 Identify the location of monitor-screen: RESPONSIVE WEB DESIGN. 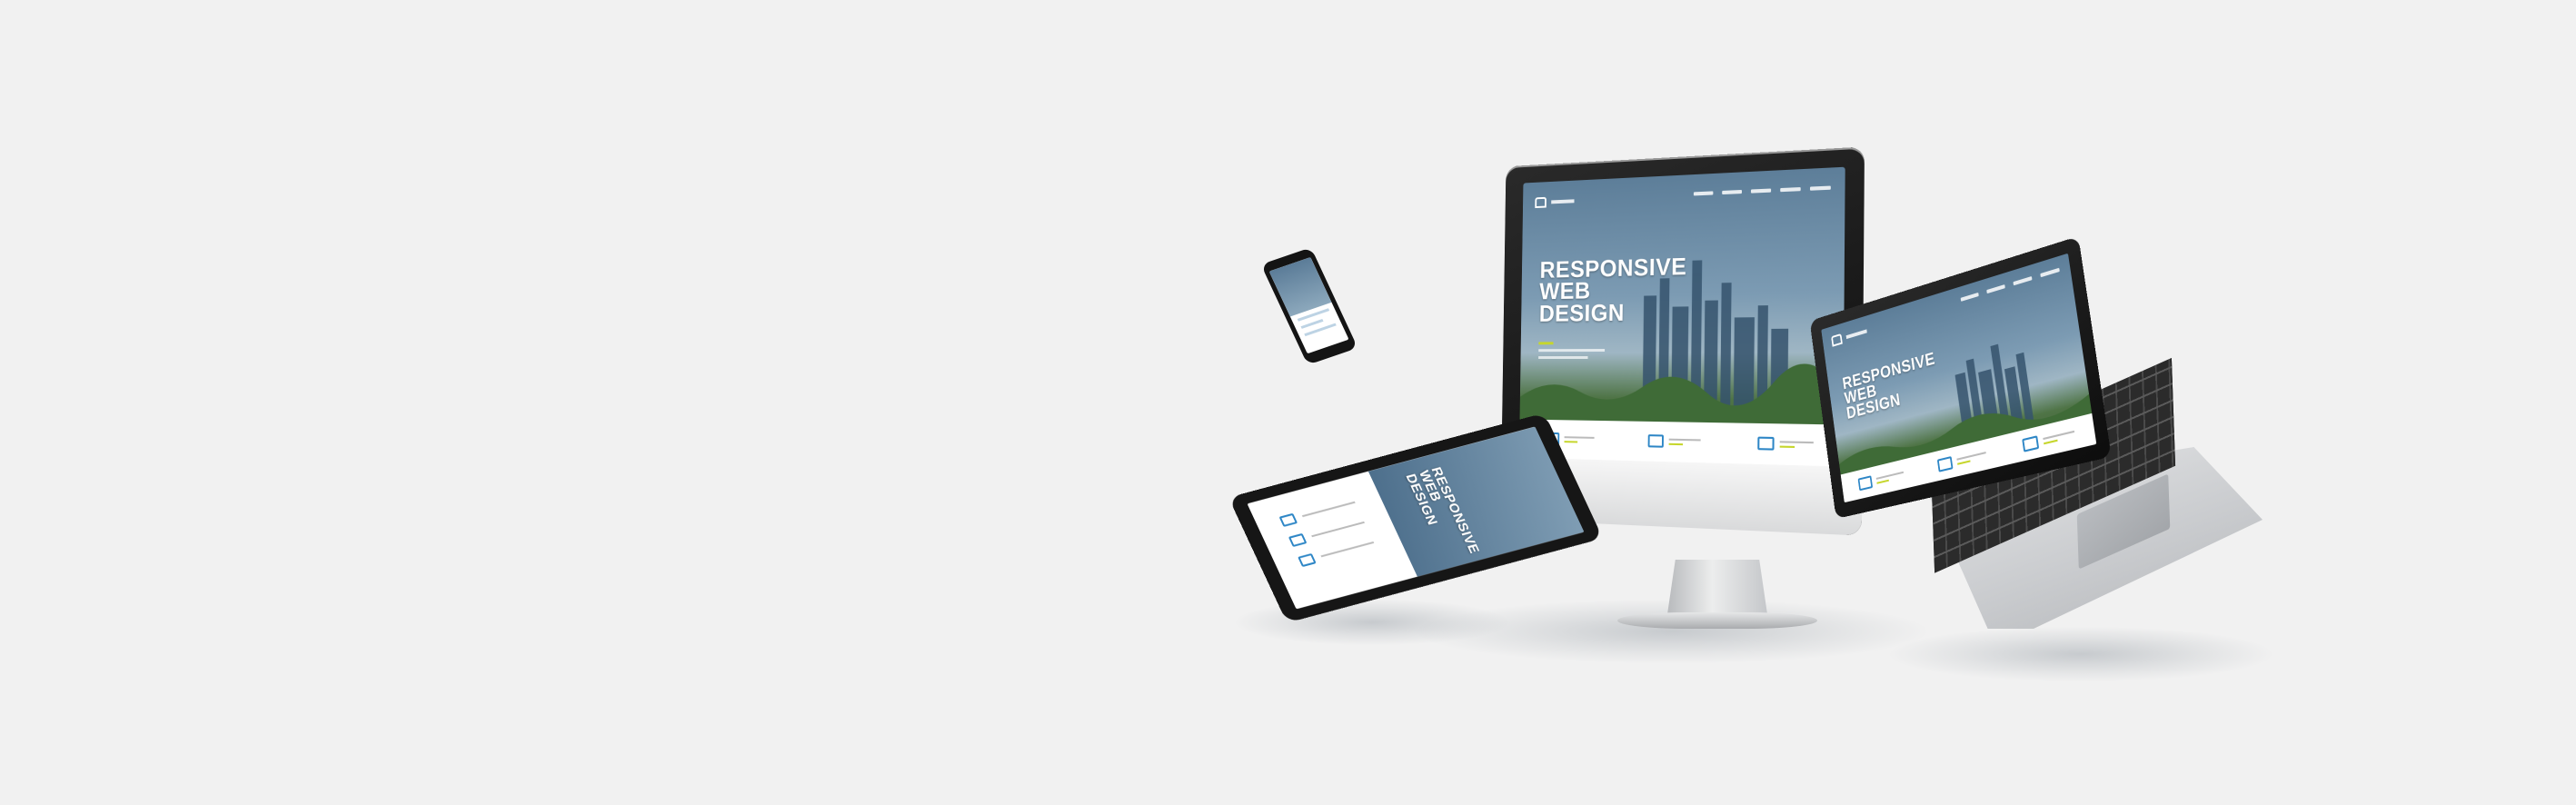
(1681, 316).